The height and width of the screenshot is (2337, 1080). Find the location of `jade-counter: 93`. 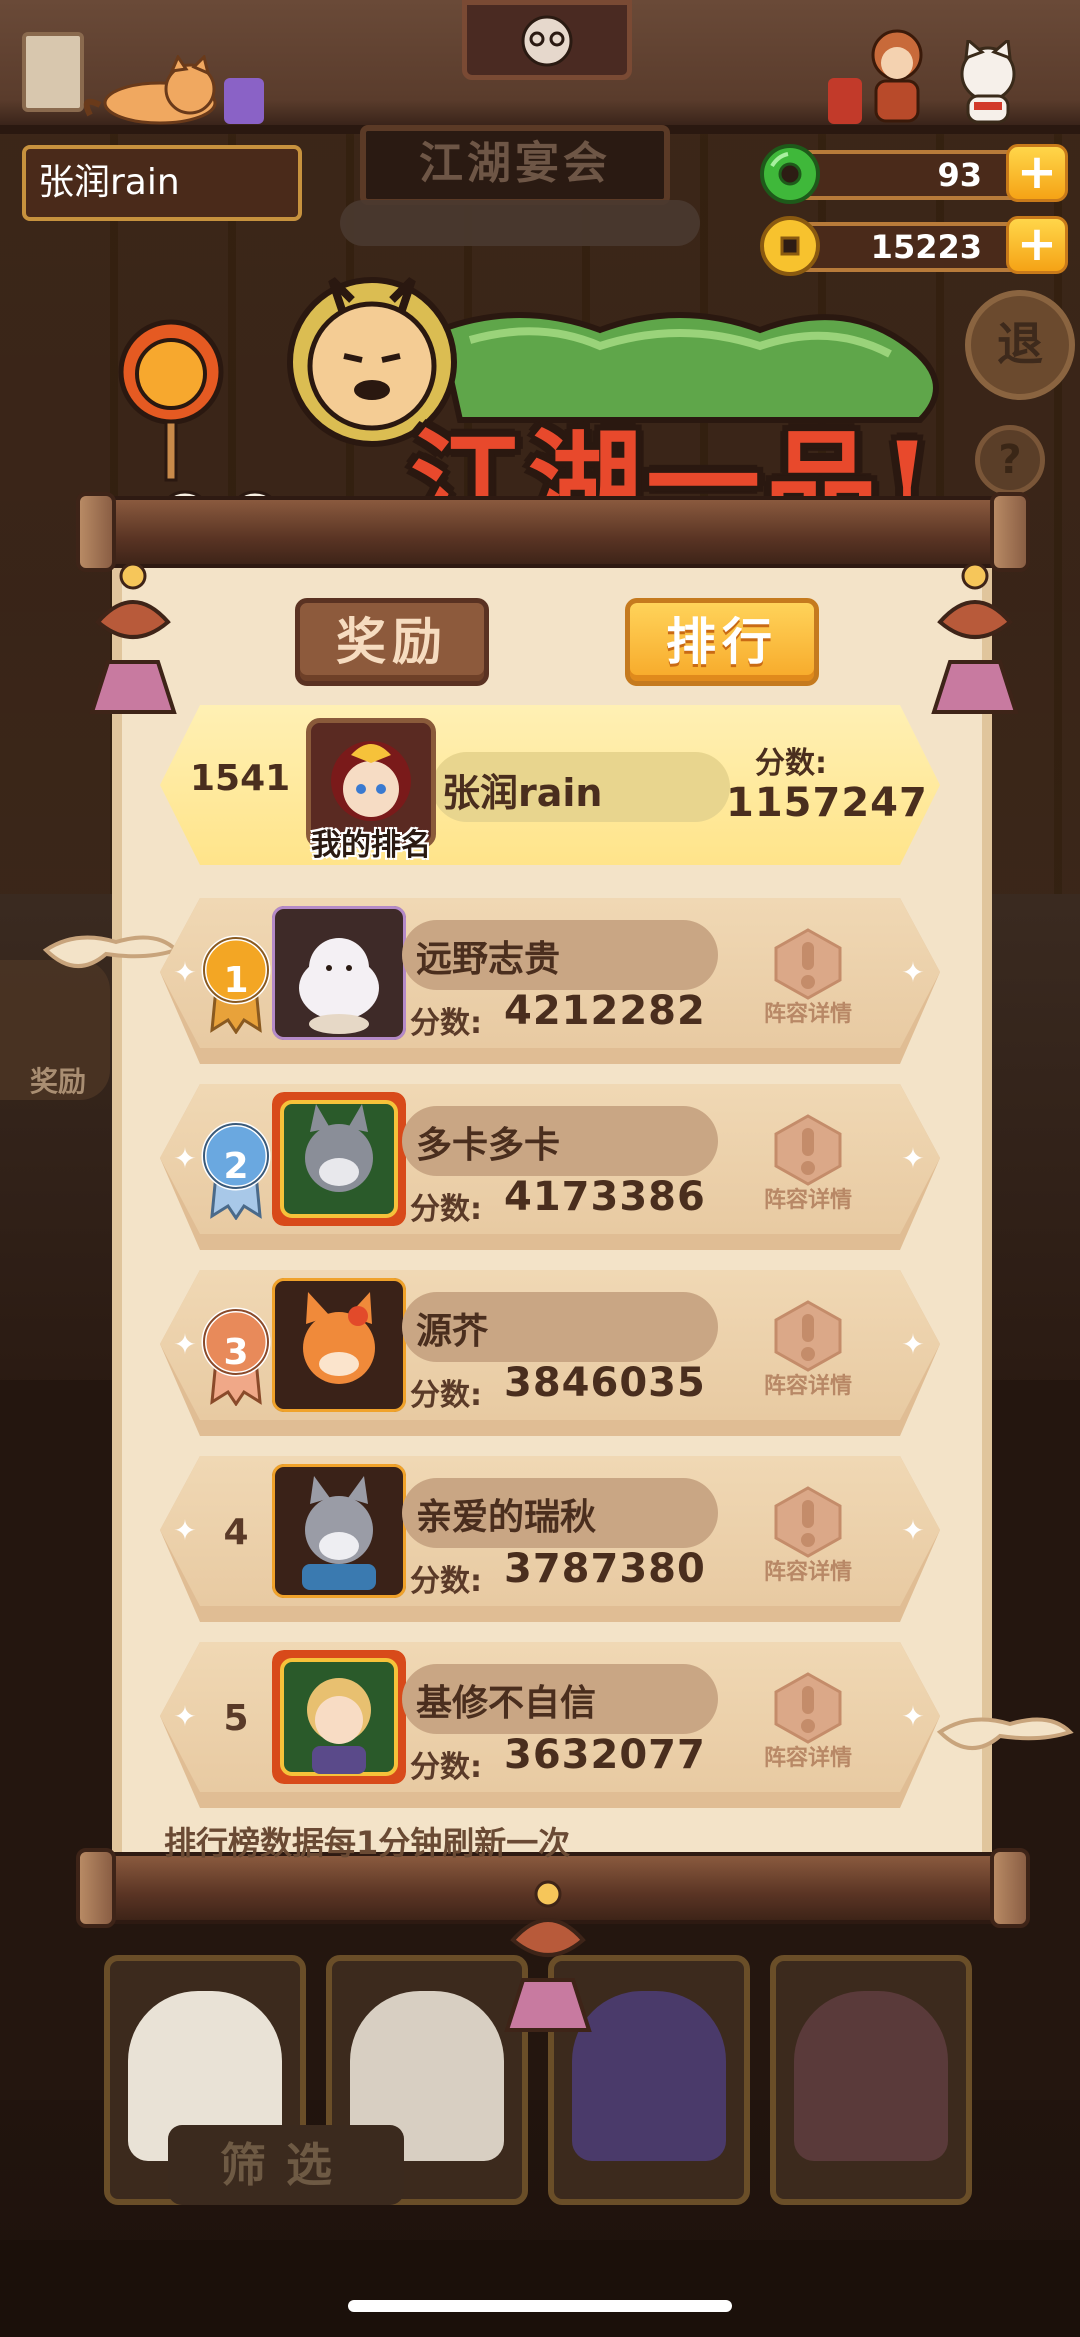

jade-counter: 93 is located at coordinates (910, 175).